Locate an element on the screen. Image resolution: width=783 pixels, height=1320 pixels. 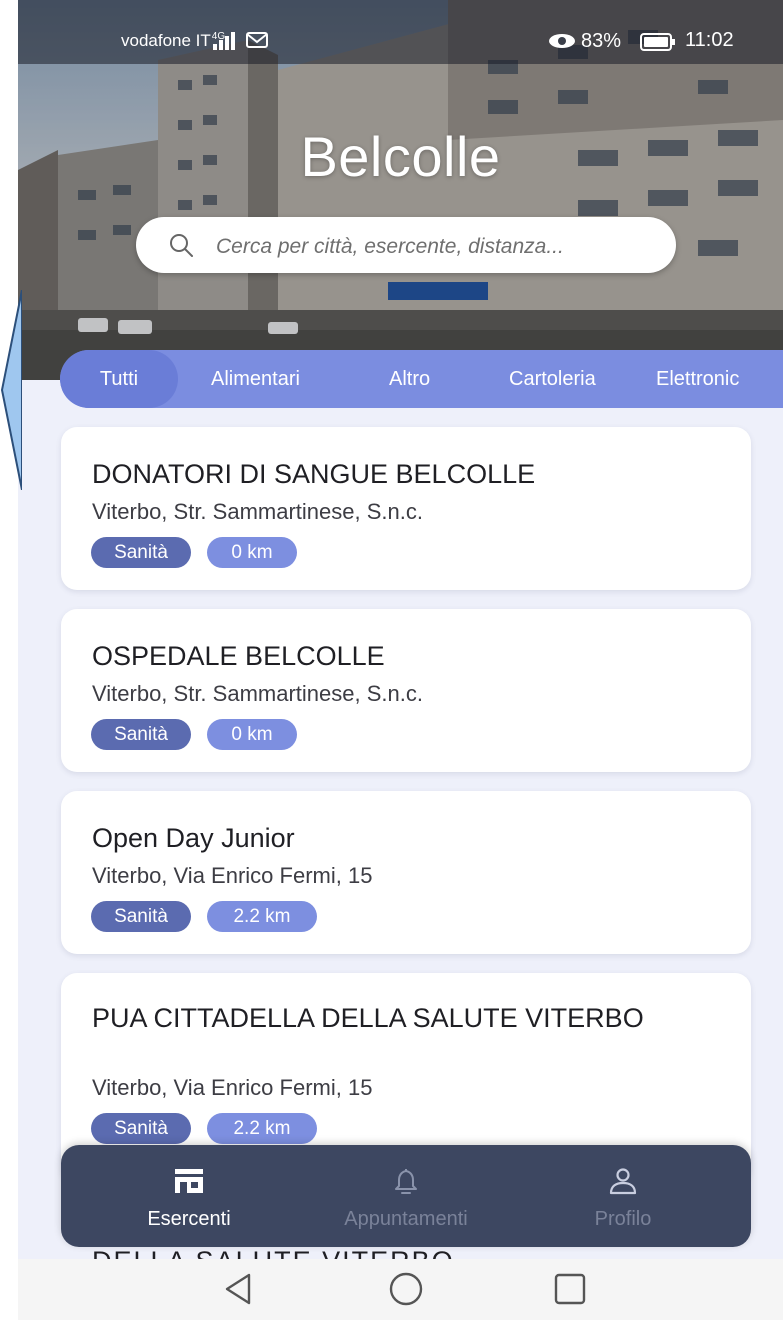
tab-cartoleria: Cartoleria is located at coordinates (552, 379).